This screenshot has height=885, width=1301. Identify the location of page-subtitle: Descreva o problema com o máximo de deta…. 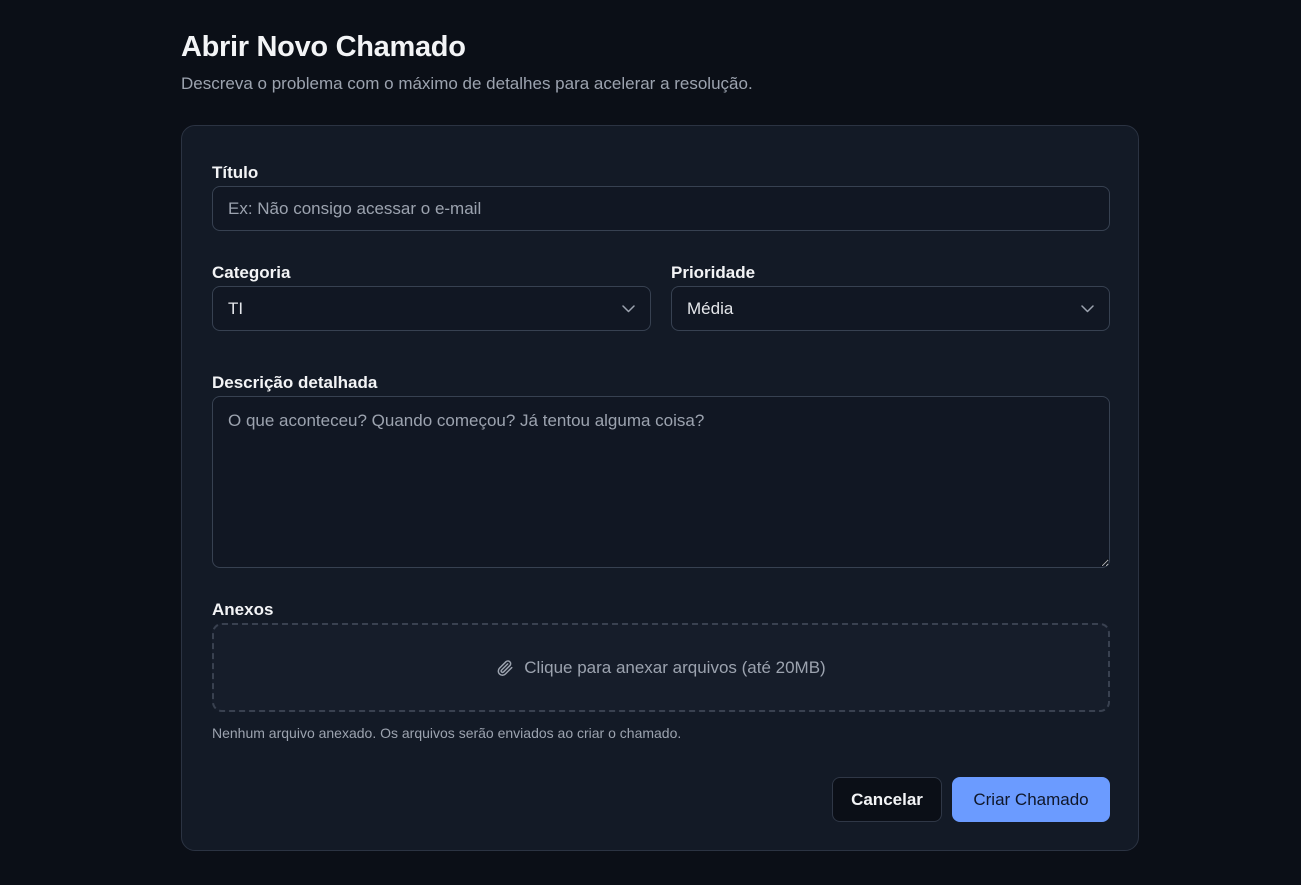
(467, 83).